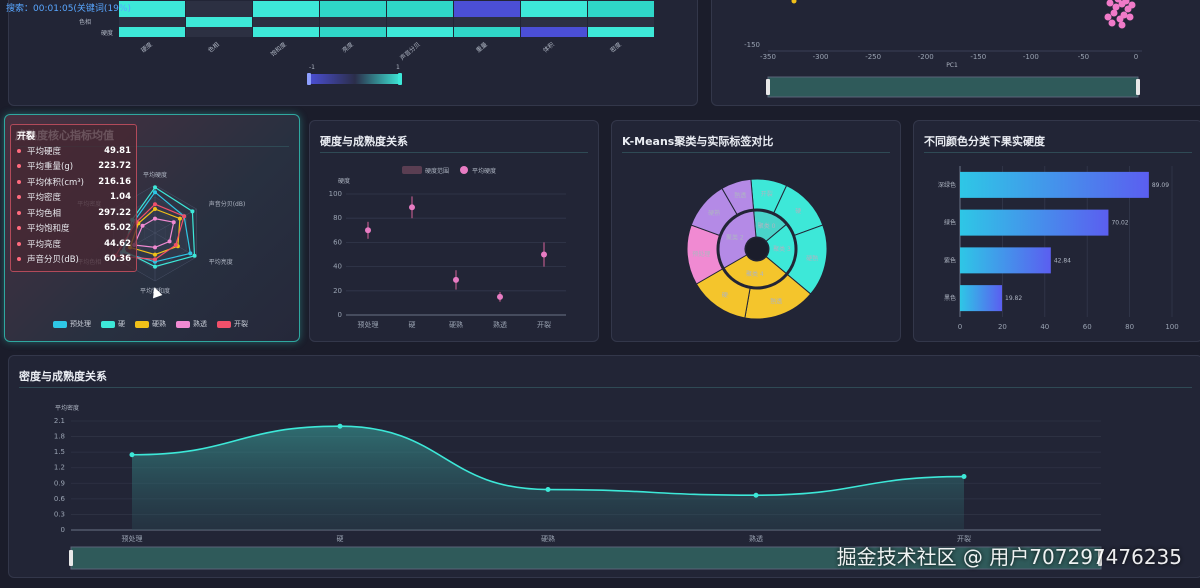  Describe the element at coordinates (59, 452) in the screenshot. I see `density-y-tick: 1.5` at that location.